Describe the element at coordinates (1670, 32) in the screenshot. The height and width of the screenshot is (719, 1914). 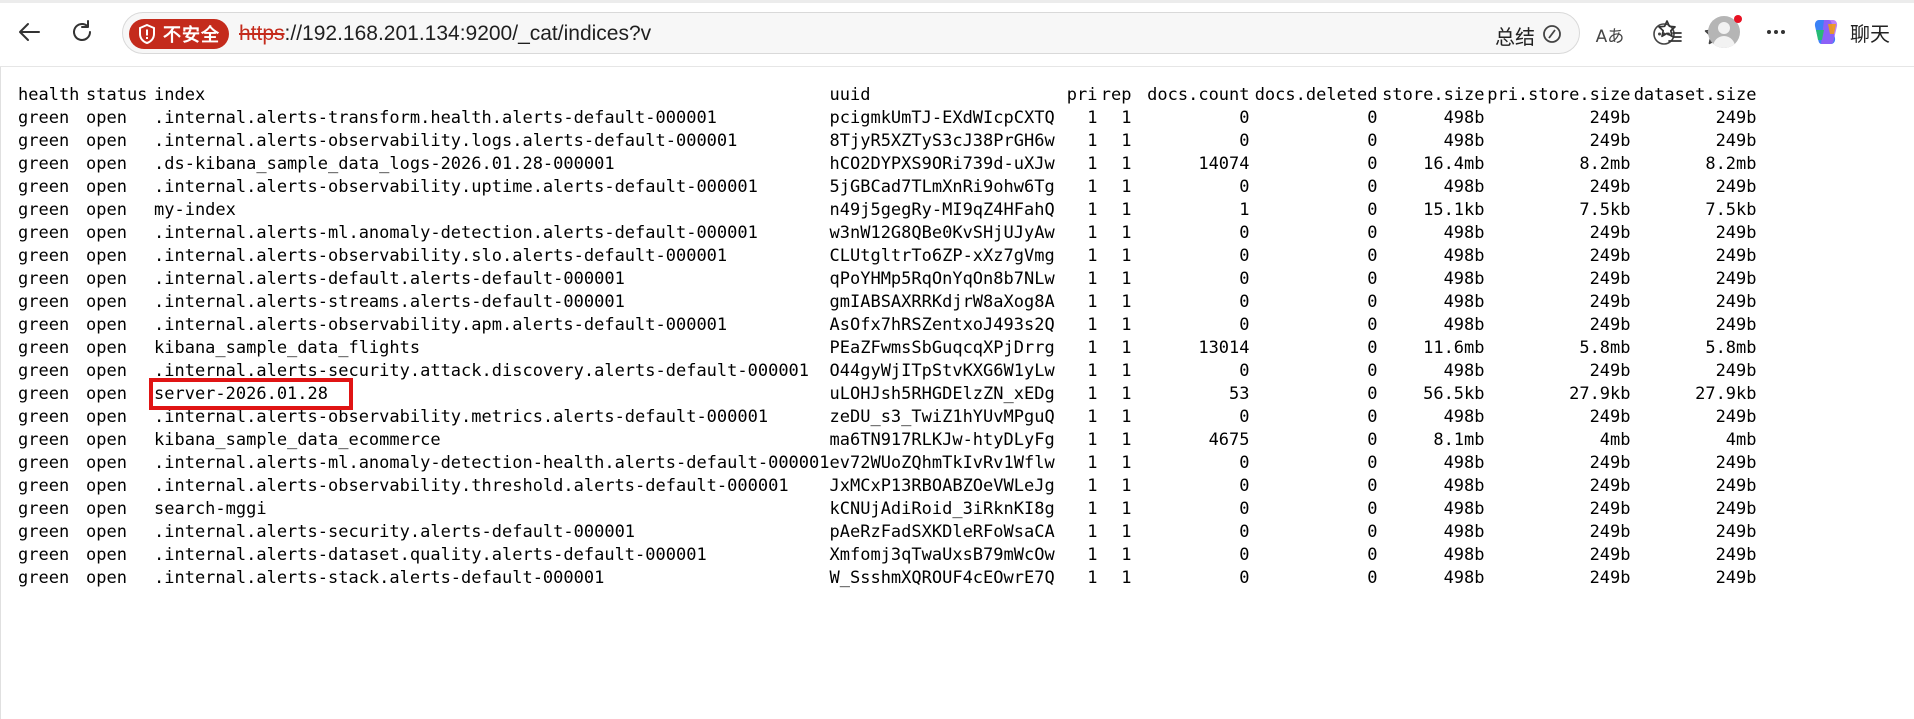
I see `favorites-button` at that location.